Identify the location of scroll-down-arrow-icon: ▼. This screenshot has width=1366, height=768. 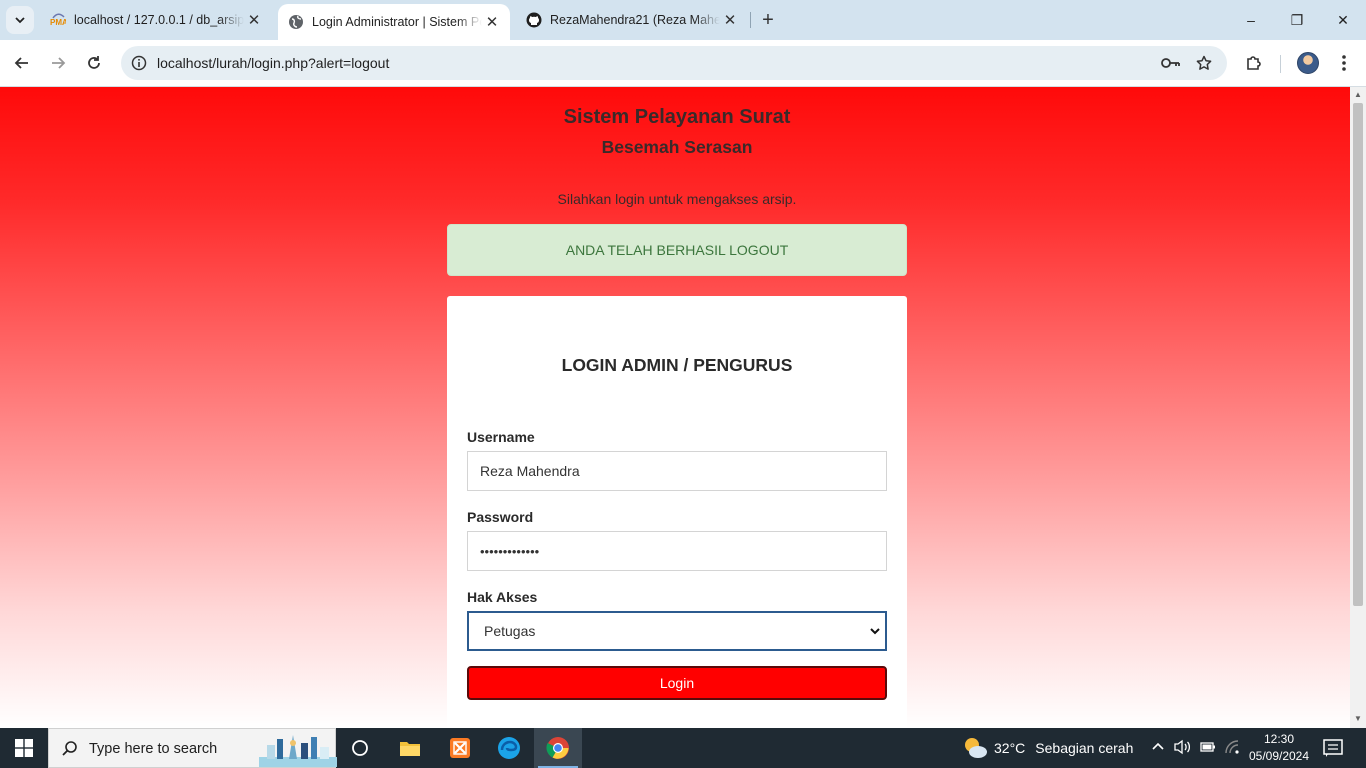
(1358, 718).